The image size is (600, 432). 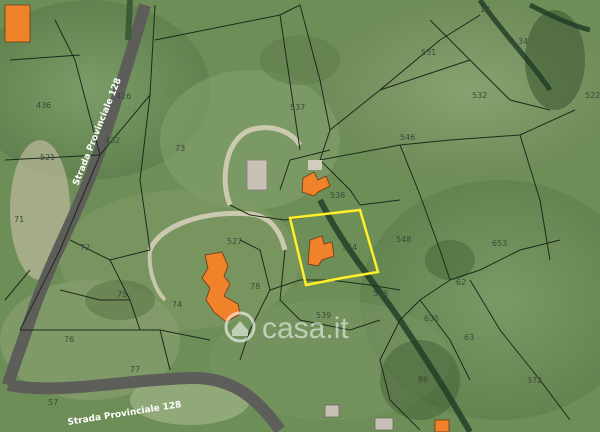 I want to click on parcel-label: 77, so click(x=135, y=369).